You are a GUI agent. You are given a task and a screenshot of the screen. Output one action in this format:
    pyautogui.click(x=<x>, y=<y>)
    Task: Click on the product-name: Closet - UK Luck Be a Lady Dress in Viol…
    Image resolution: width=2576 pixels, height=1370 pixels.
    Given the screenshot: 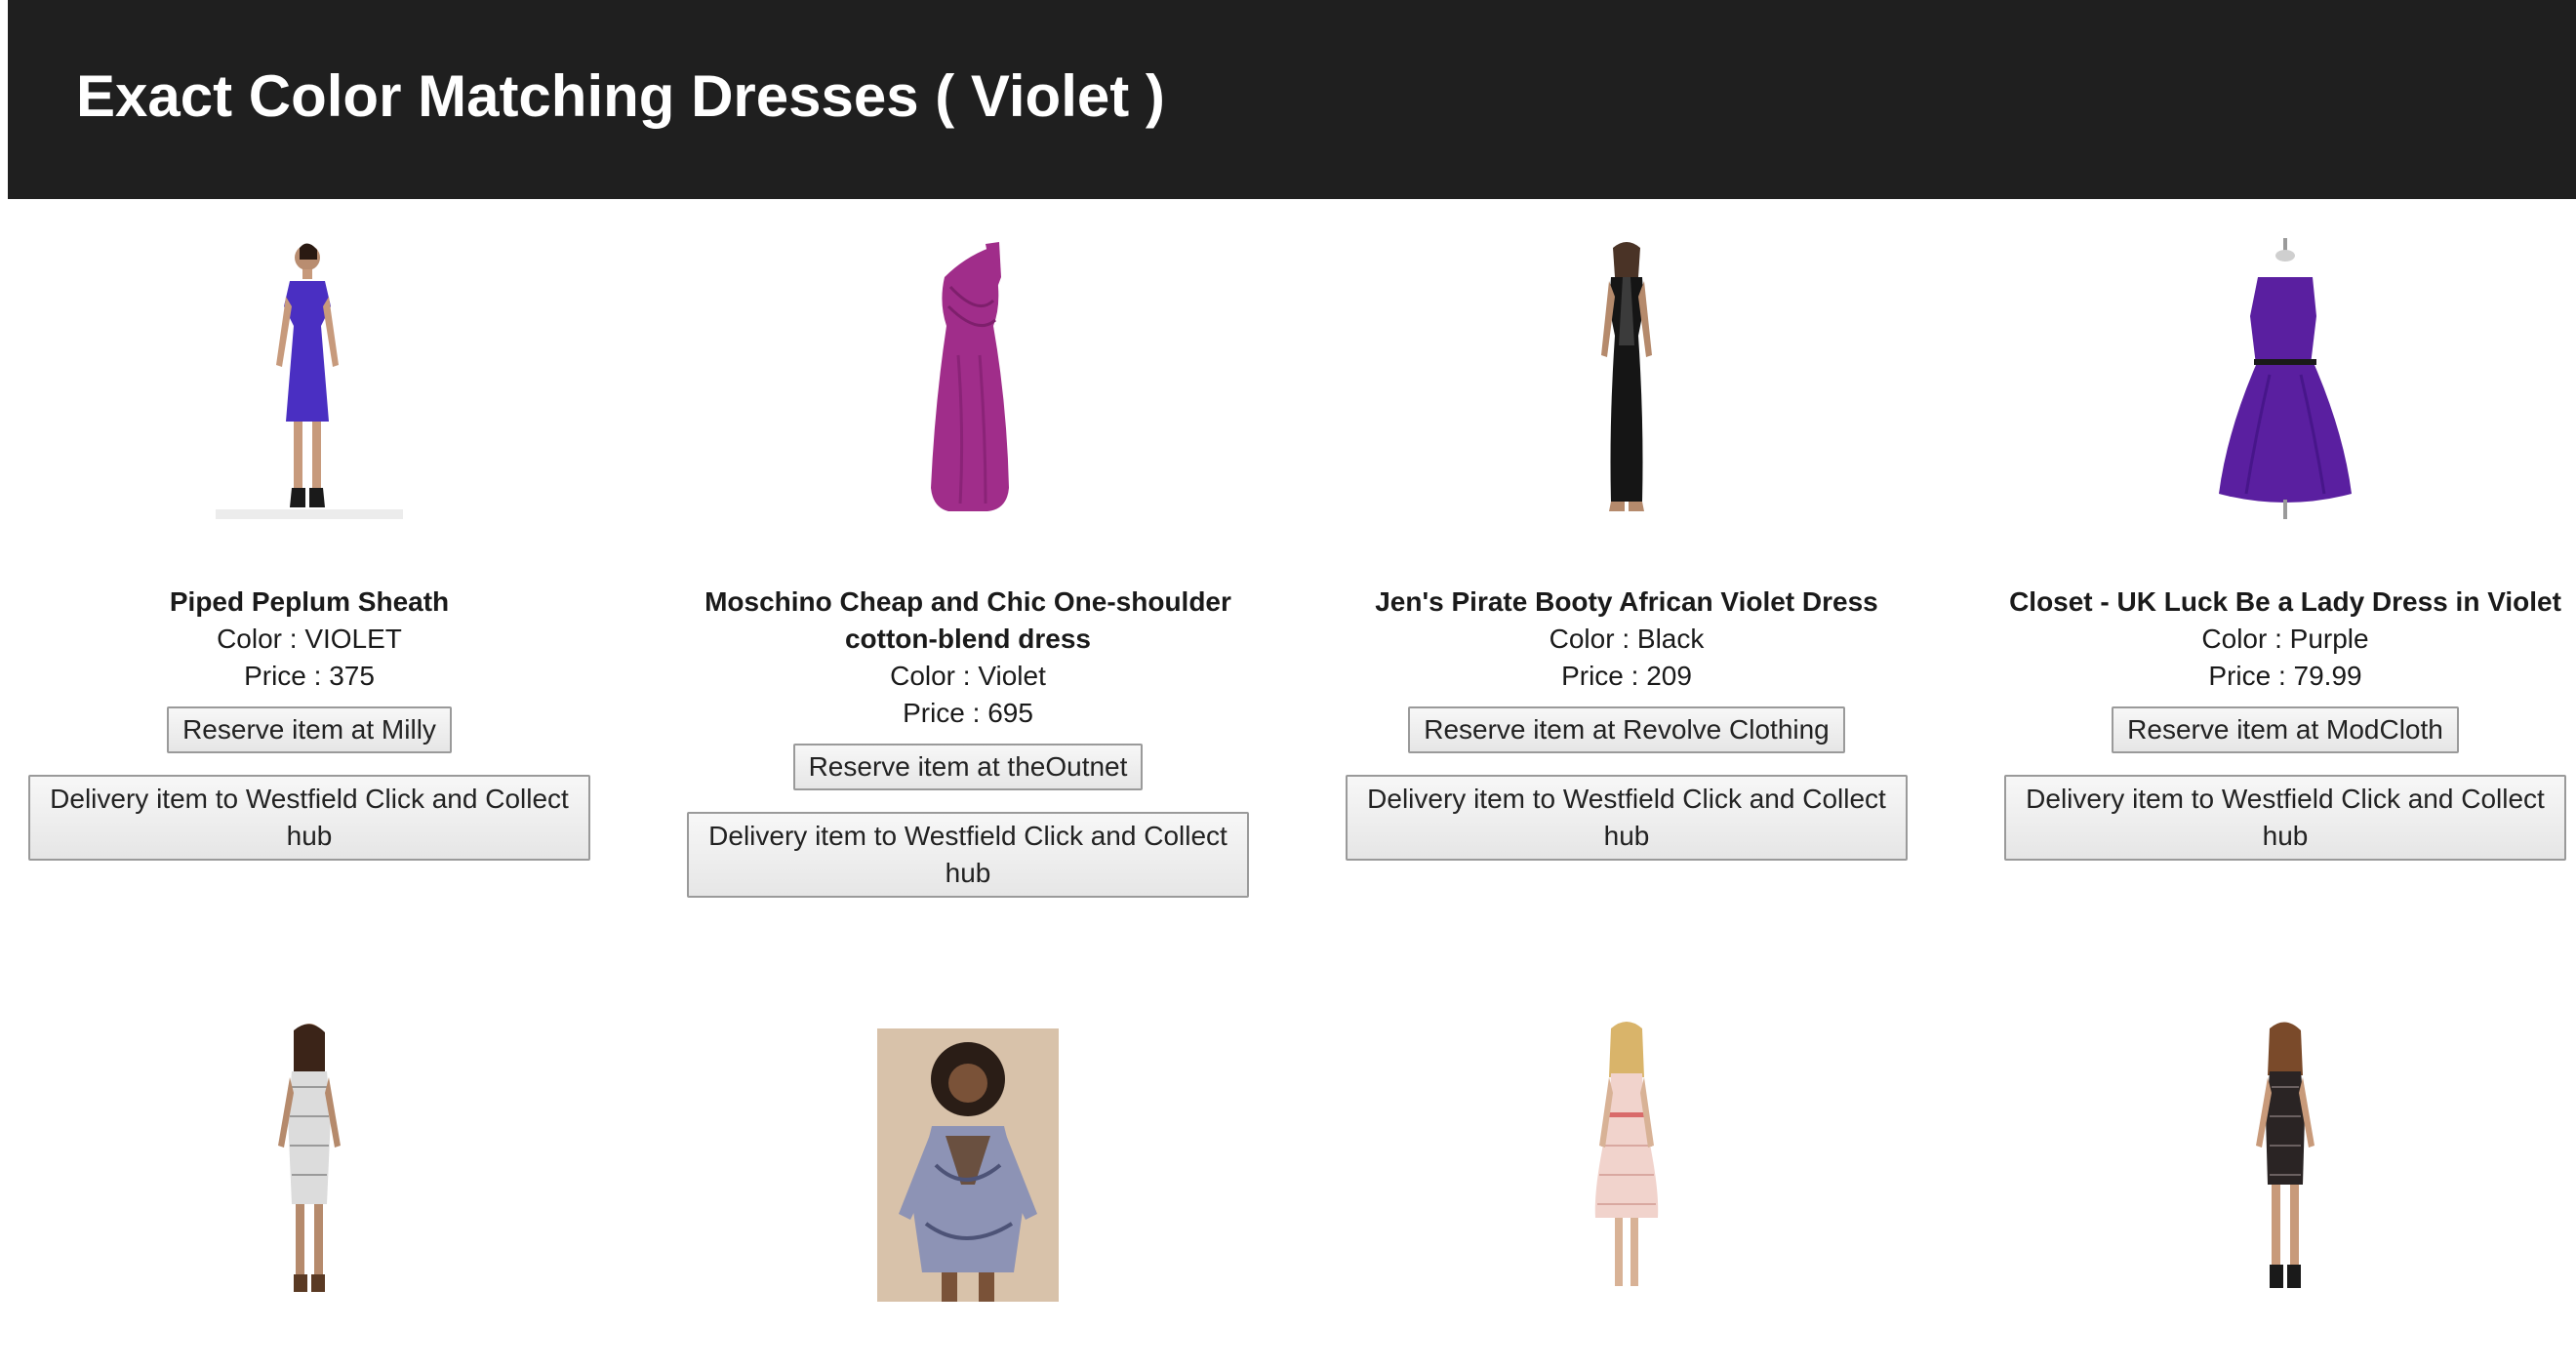 What is the action you would take?
    pyautogui.click(x=2285, y=601)
    